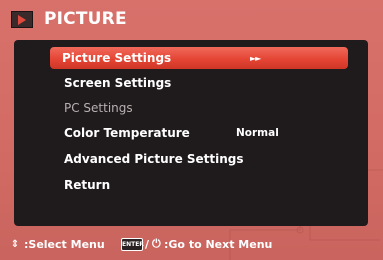 The width and height of the screenshot is (383, 260). I want to click on menu-title: PICTURE, so click(85, 19).